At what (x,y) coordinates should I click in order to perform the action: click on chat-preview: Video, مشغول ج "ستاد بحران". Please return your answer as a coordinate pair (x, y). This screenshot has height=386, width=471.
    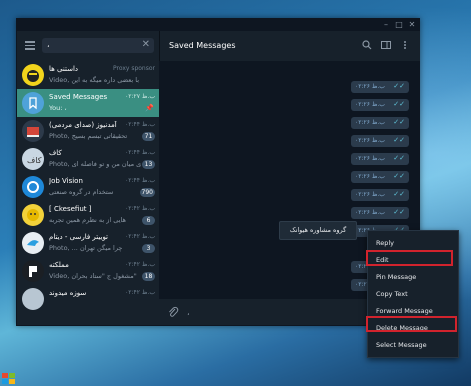
    Looking at the image, I should click on (93, 276).